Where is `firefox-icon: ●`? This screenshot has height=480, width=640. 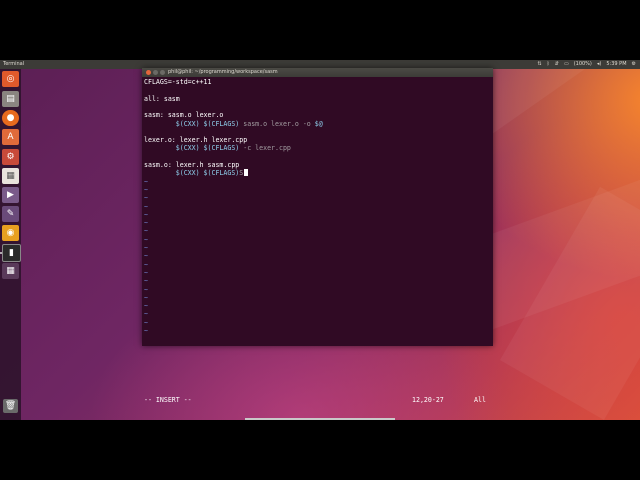 firefox-icon: ● is located at coordinates (10, 118).